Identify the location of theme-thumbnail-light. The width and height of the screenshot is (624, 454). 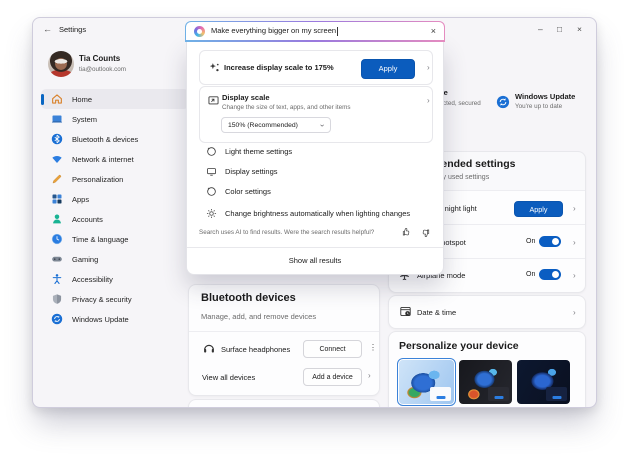
(426, 382).